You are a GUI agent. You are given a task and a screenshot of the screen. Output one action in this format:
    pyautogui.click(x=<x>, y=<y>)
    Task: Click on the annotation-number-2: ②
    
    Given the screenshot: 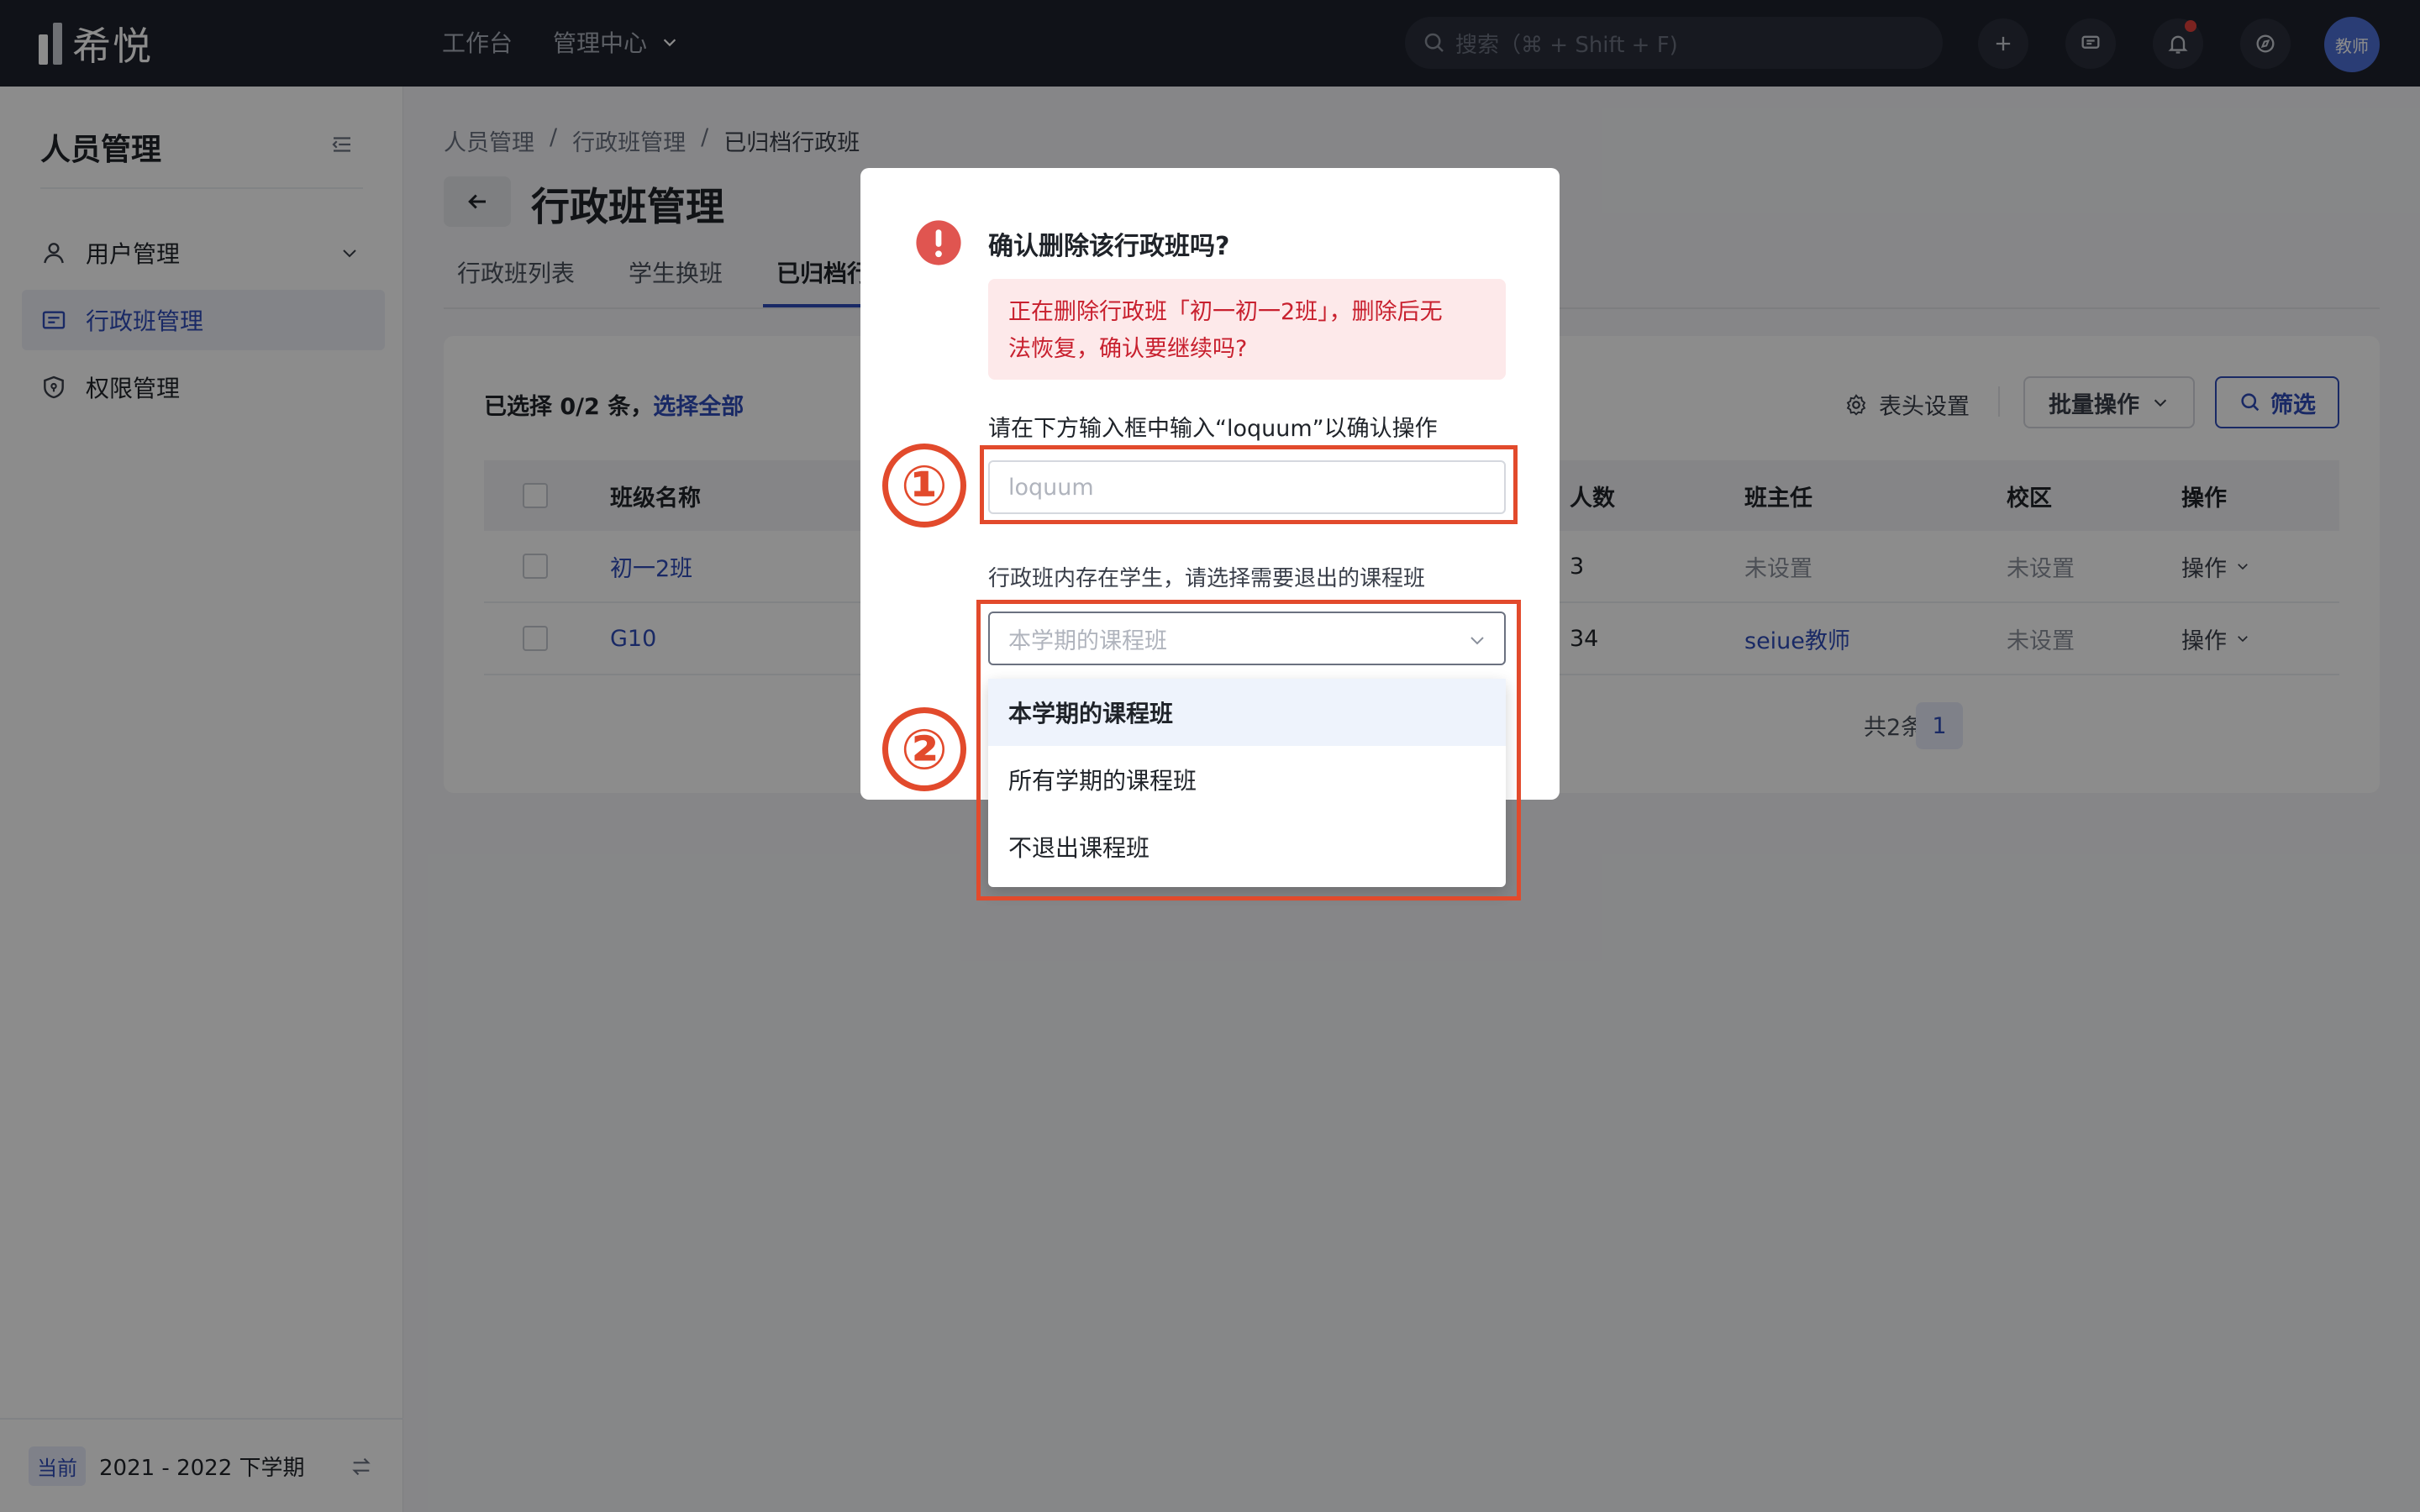 What is the action you would take?
    pyautogui.click(x=924, y=749)
    